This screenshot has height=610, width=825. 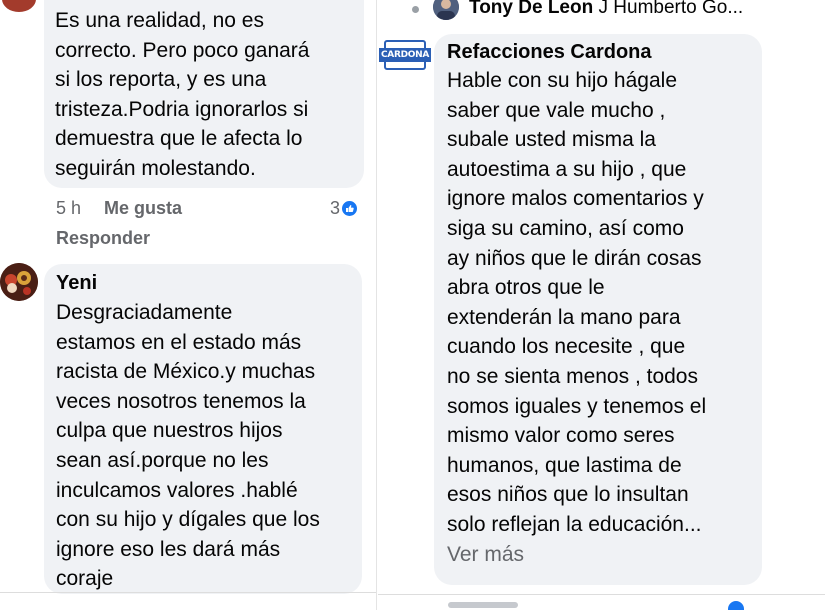 I want to click on avatar-yeni, so click(x=19, y=282).